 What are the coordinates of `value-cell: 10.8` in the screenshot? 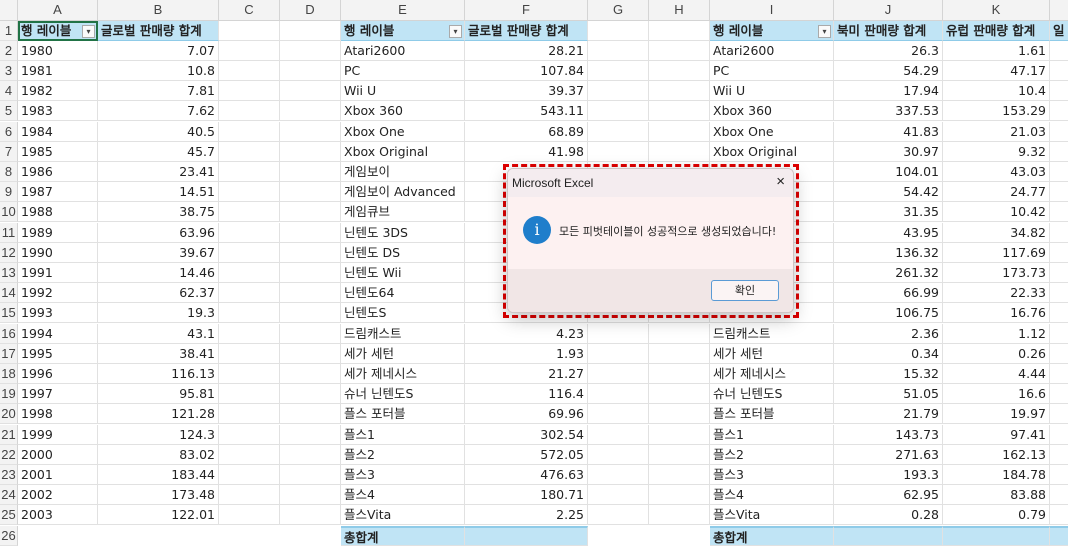 It's located at (158, 70).